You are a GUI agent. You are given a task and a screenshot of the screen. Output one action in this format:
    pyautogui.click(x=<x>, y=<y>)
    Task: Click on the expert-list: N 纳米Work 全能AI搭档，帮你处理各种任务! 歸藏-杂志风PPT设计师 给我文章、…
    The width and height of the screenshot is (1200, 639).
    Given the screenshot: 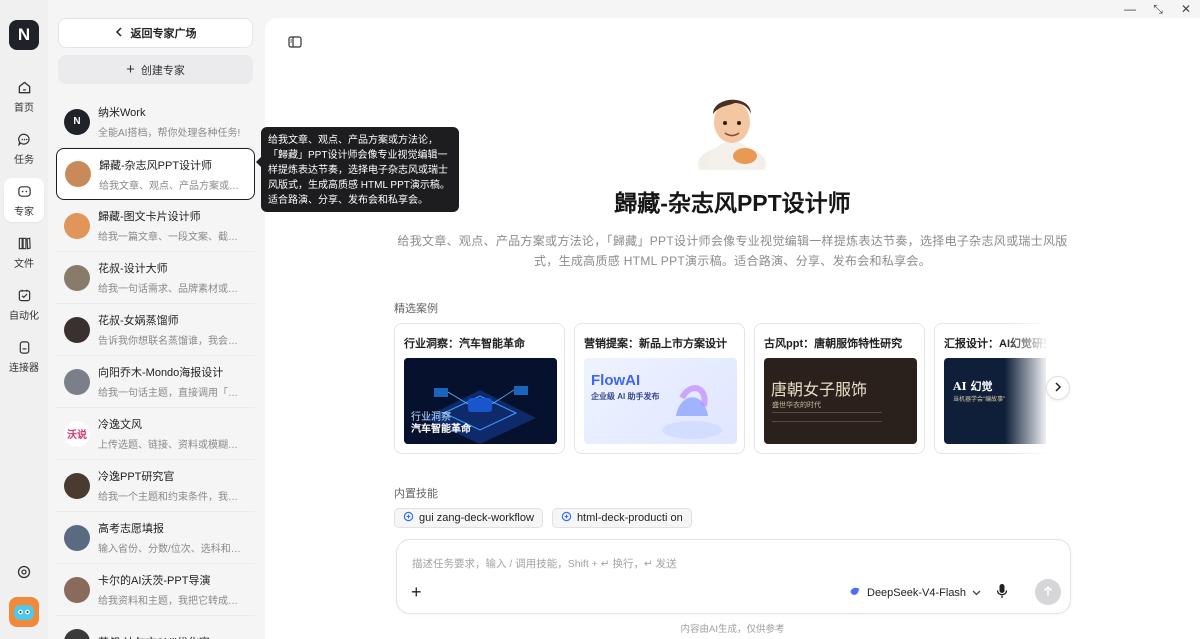 What is the action you would take?
    pyautogui.click(x=155, y=367)
    